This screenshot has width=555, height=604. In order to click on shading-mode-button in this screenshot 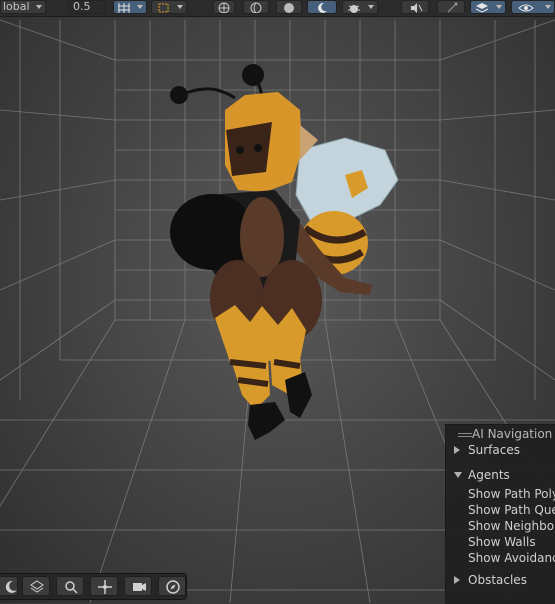, I will do `click(256, 7)`.